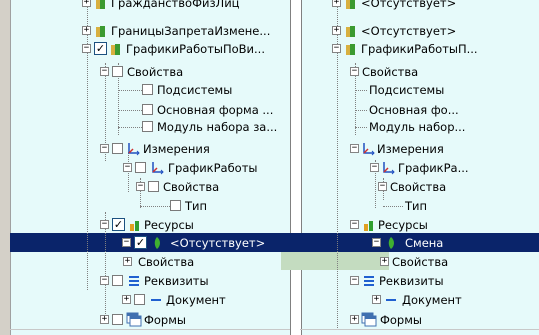  What do you see at coordinates (157, 243) in the screenshot?
I see `resource-icon` at bounding box center [157, 243].